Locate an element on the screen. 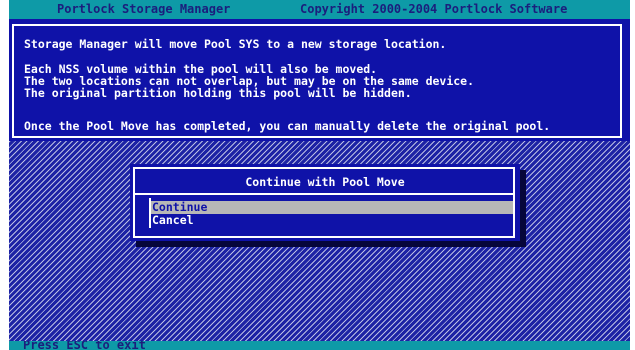 The height and width of the screenshot is (350, 635). cancel-option: Cancel is located at coordinates (332, 220).